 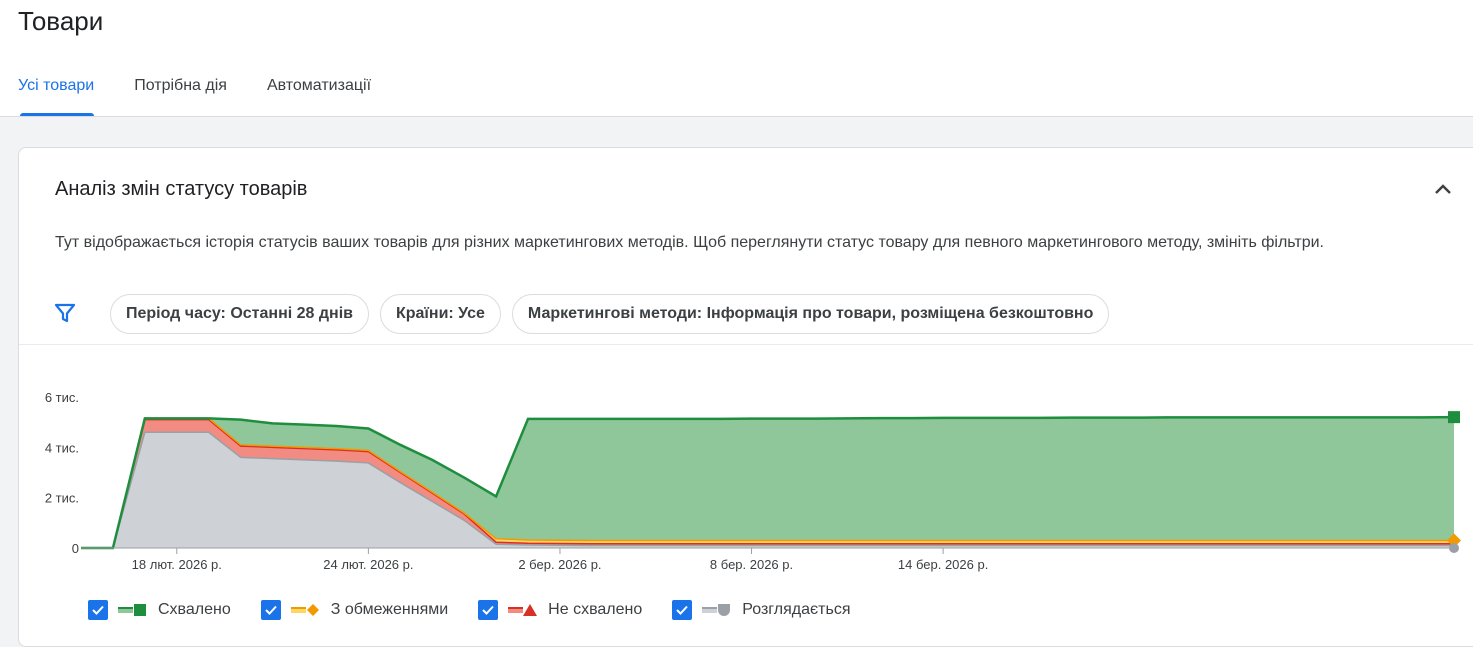 I want to click on legend-item-not-approved: Не схвалено, so click(x=560, y=610).